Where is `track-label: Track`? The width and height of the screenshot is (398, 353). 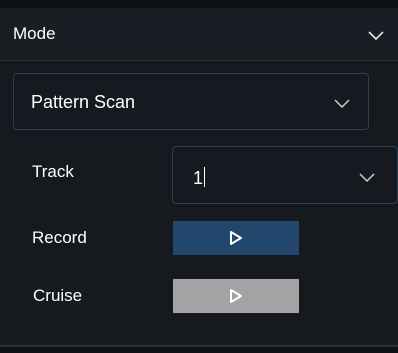
track-label: Track is located at coordinates (53, 171).